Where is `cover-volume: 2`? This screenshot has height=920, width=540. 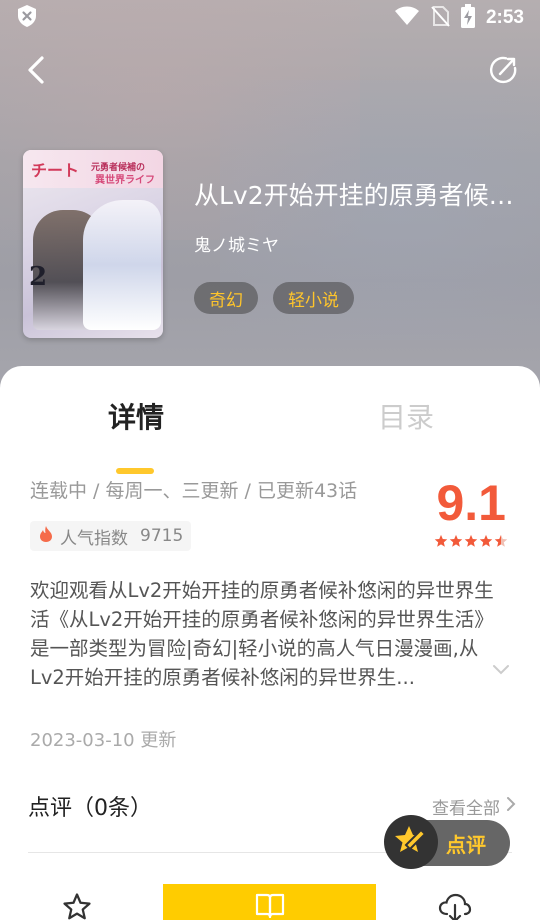
cover-volume: 2 is located at coordinates (38, 277).